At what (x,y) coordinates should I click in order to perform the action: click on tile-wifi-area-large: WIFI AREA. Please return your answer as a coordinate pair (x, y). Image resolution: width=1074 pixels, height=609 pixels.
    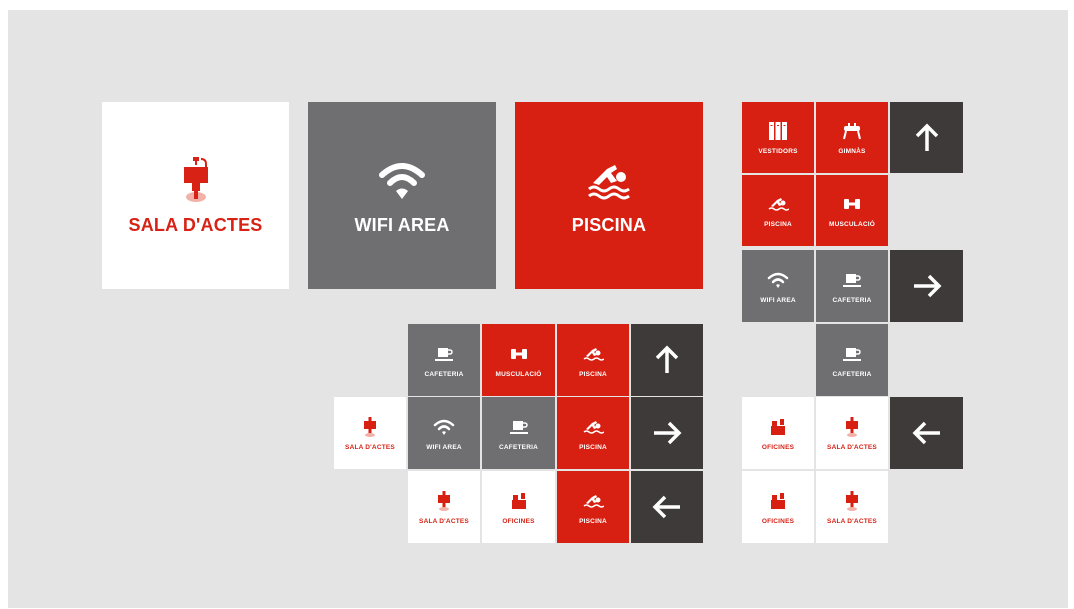
    Looking at the image, I should click on (402, 195).